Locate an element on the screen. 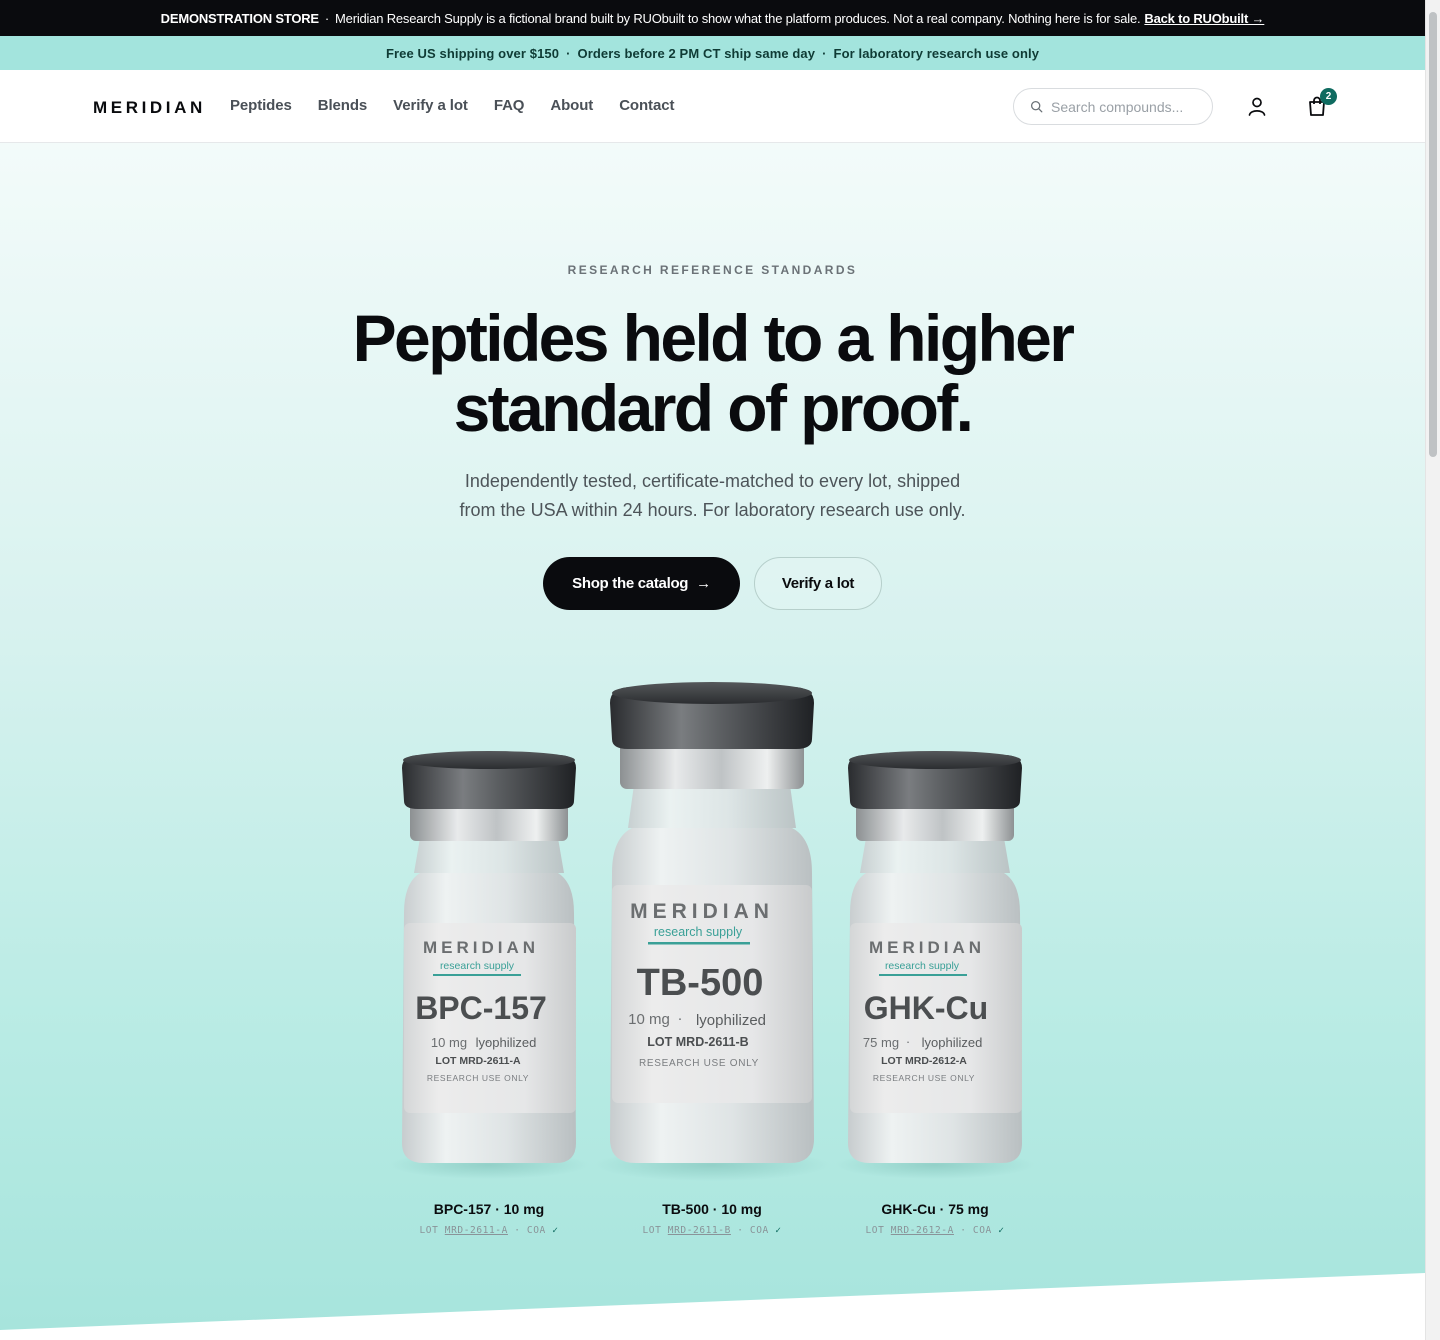 Image resolution: width=1440 pixels, height=1340 pixels. ship-item-research-only: For laboratory research use only is located at coordinates (936, 53).